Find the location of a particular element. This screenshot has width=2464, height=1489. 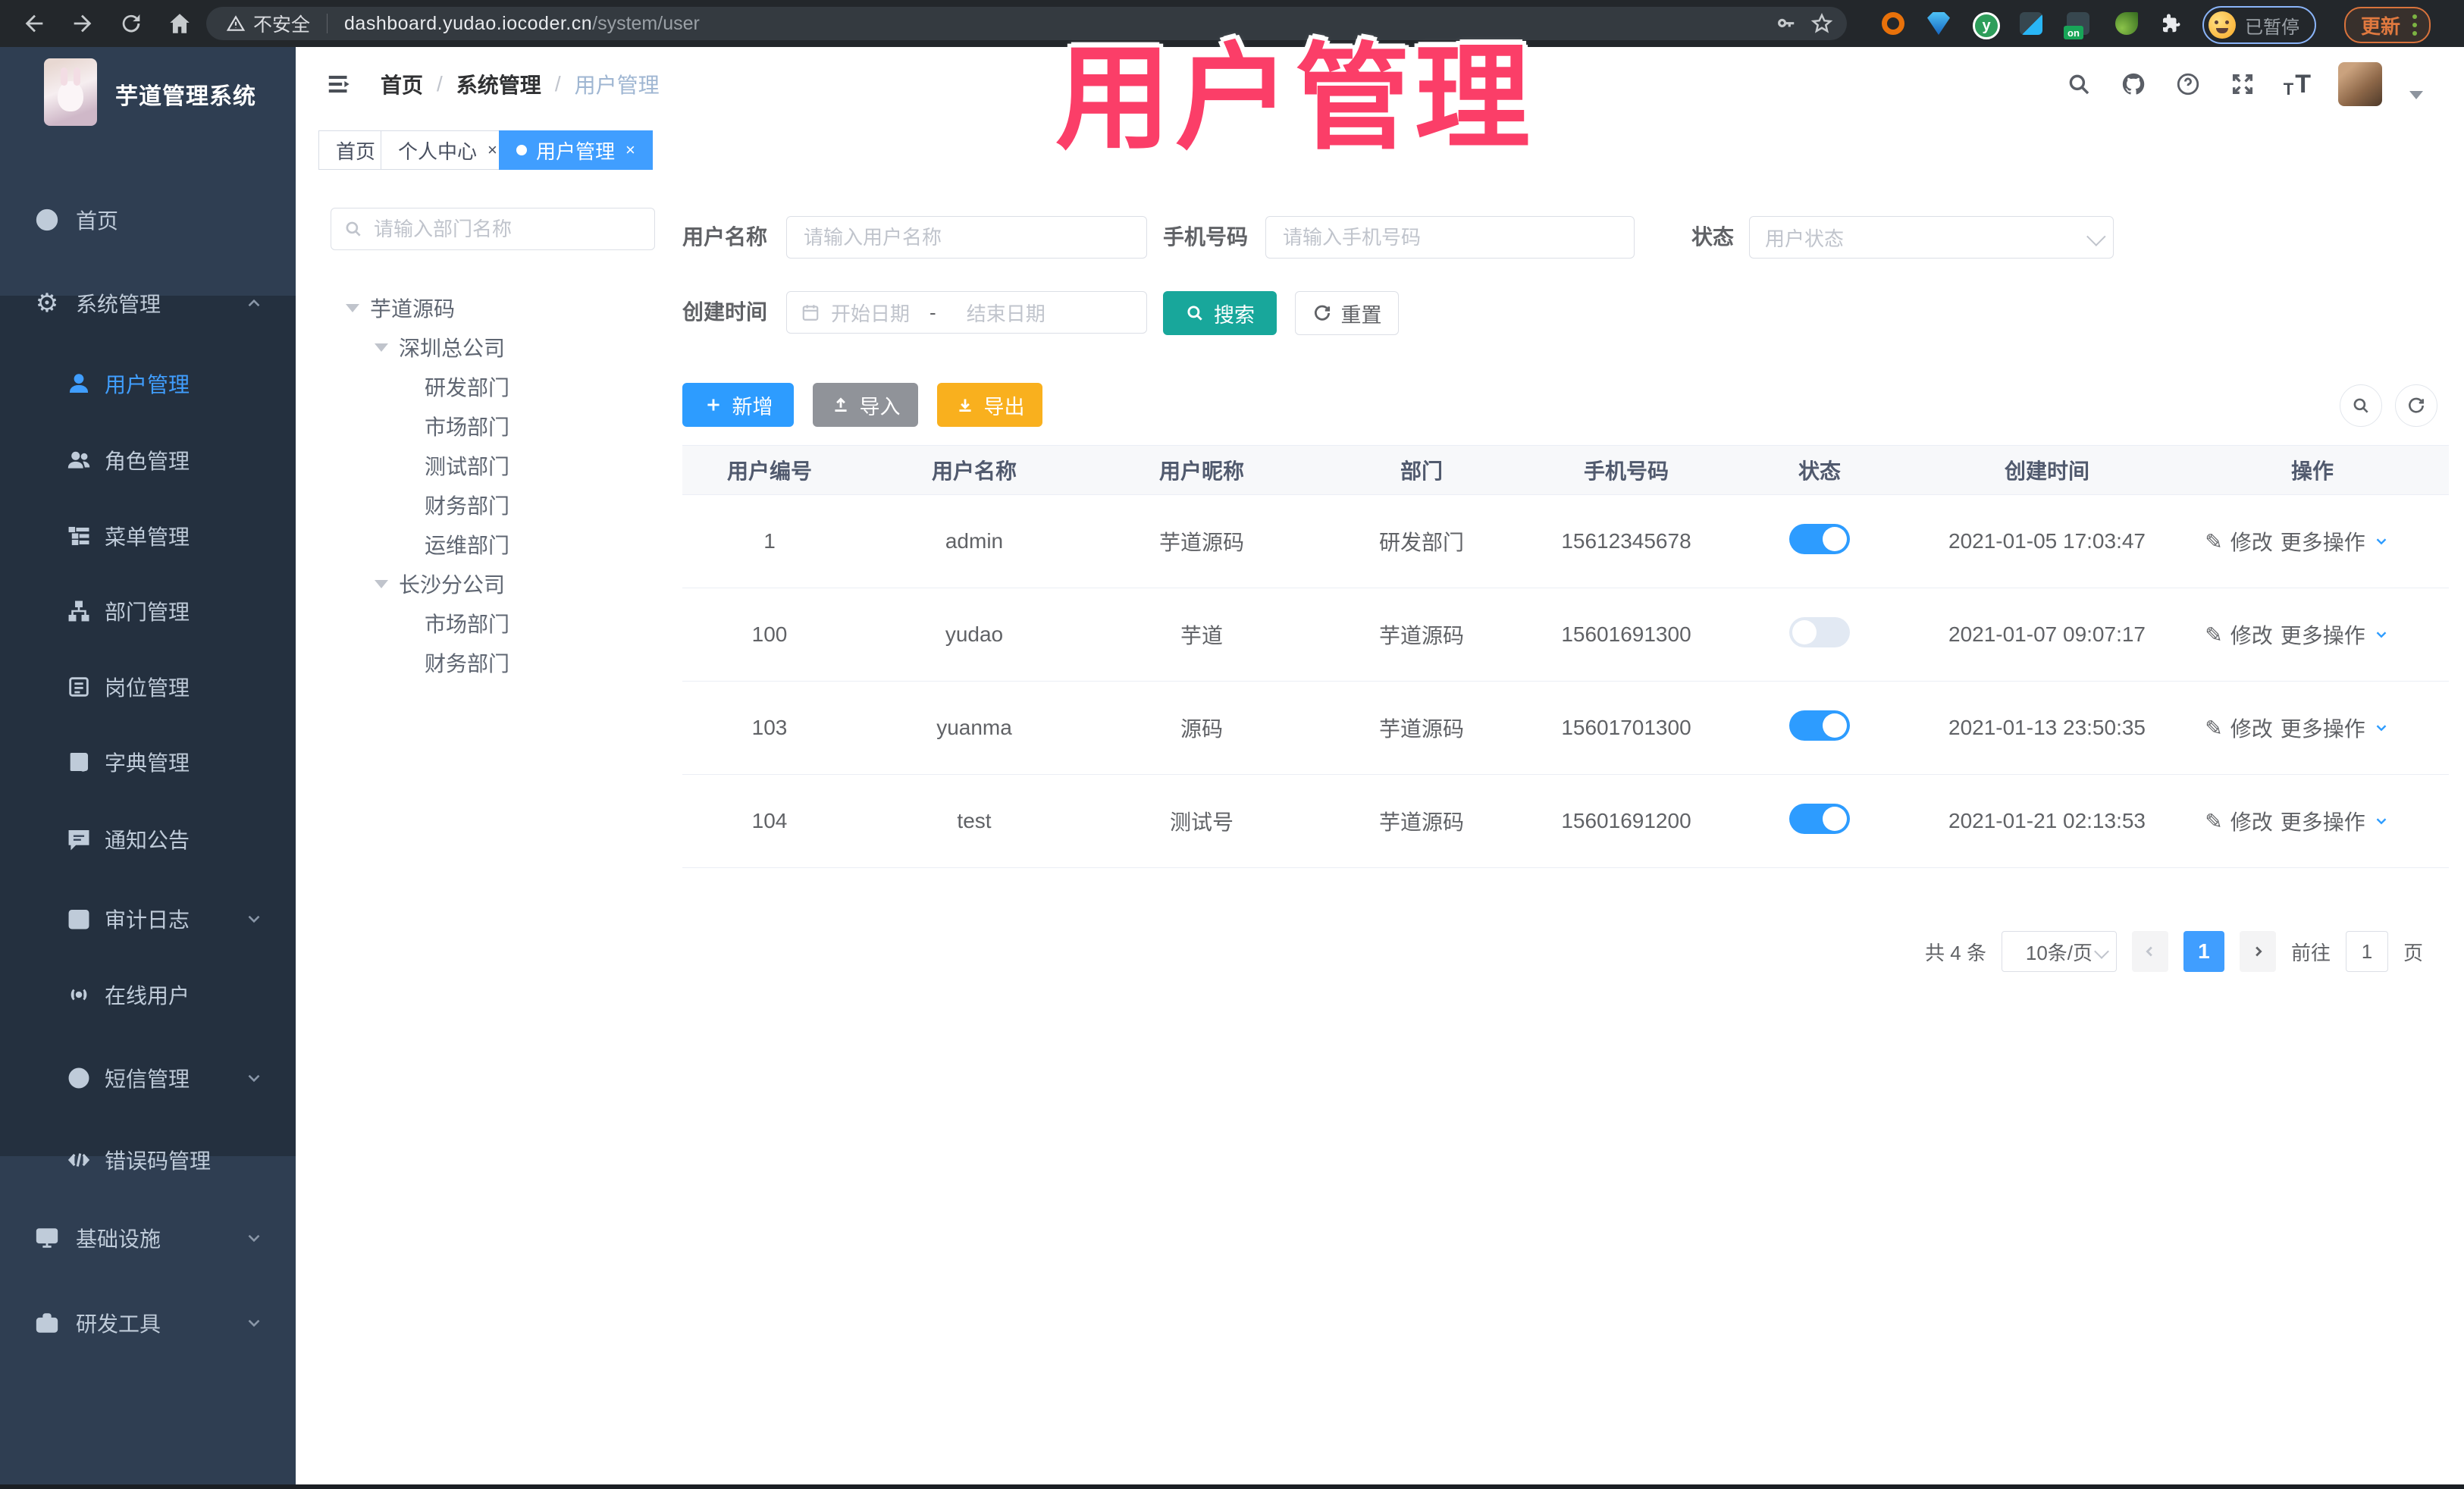

font-size-icon: TT is located at coordinates (2297, 84).